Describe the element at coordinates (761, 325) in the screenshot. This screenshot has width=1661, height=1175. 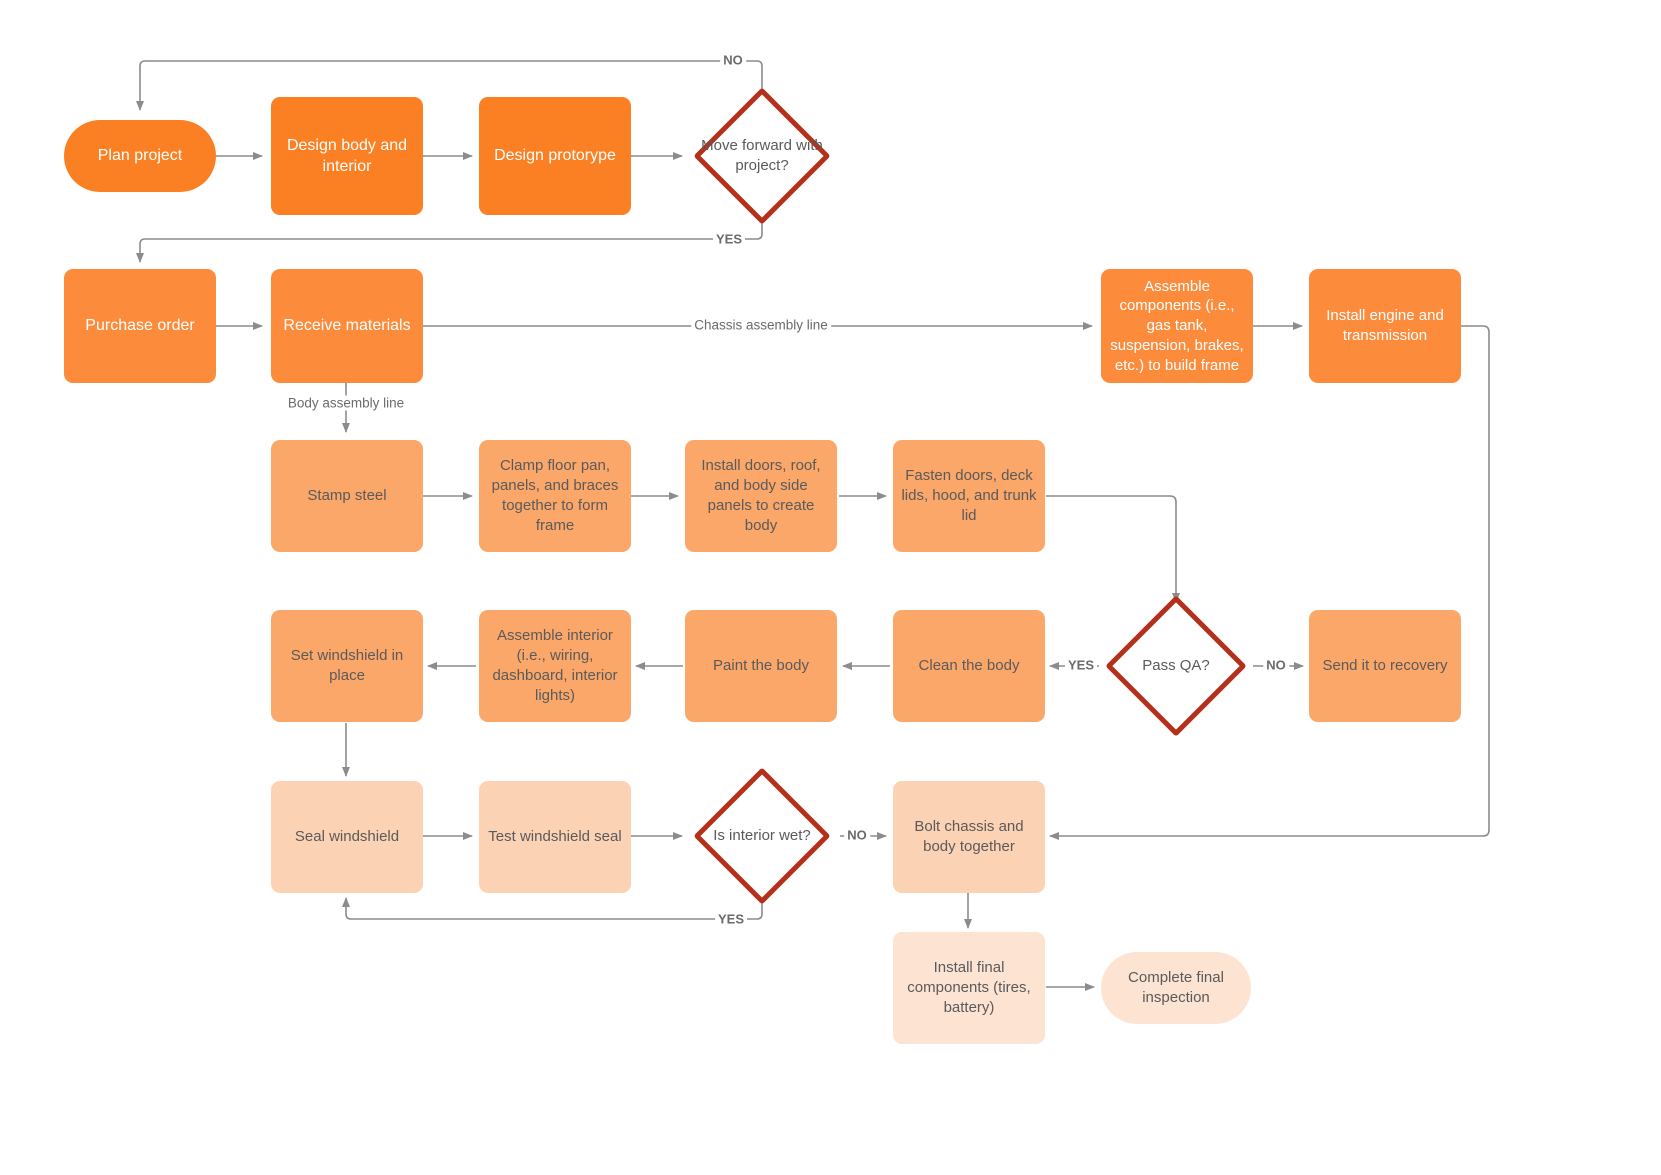
I see `edge-label-chassis-assembly-line: Chassis assembly line` at that location.